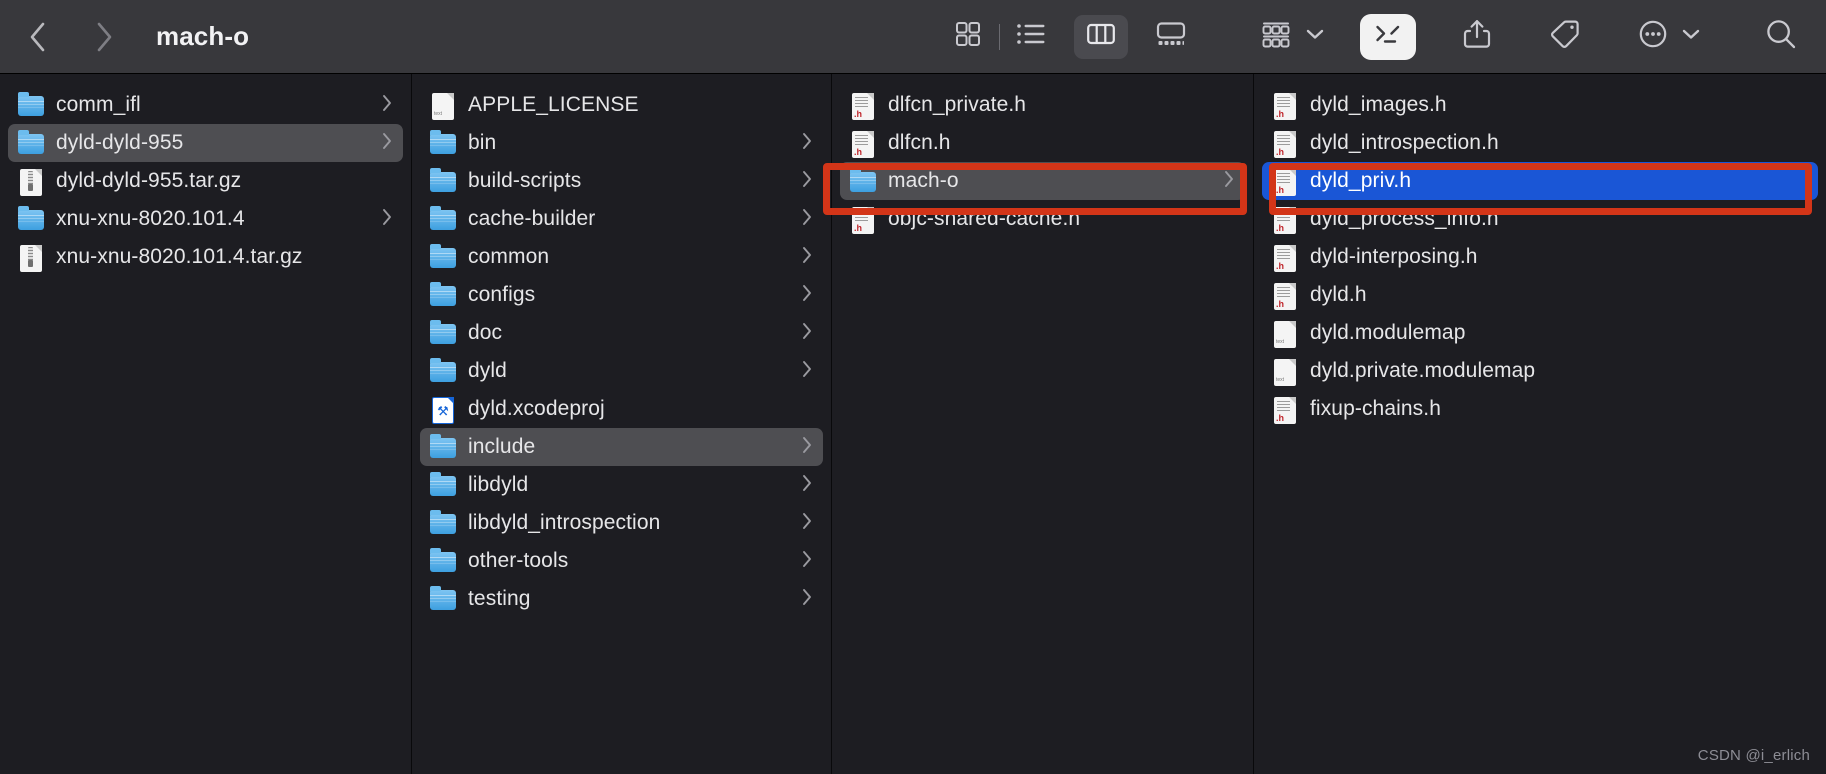  What do you see at coordinates (621, 371) in the screenshot?
I see `file-row: dyld` at bounding box center [621, 371].